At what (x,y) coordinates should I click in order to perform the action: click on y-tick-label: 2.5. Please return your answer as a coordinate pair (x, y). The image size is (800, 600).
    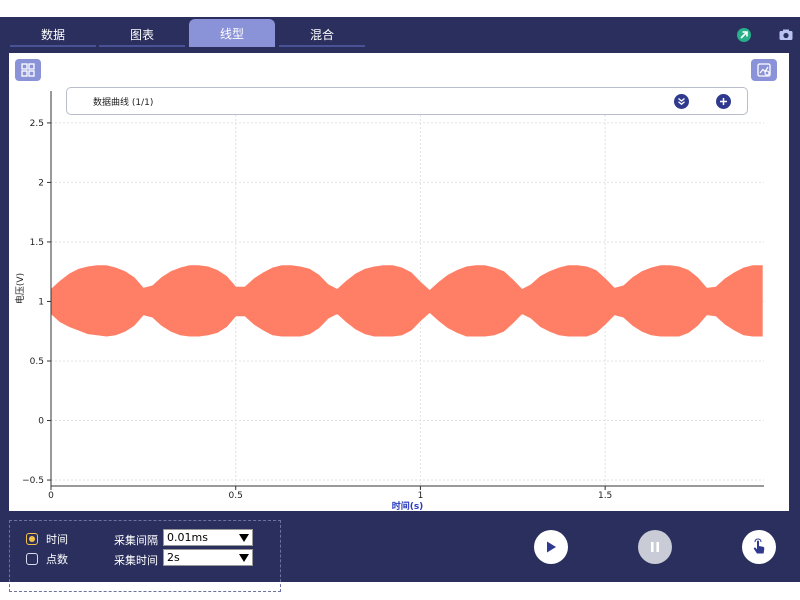
    Looking at the image, I should click on (37, 124).